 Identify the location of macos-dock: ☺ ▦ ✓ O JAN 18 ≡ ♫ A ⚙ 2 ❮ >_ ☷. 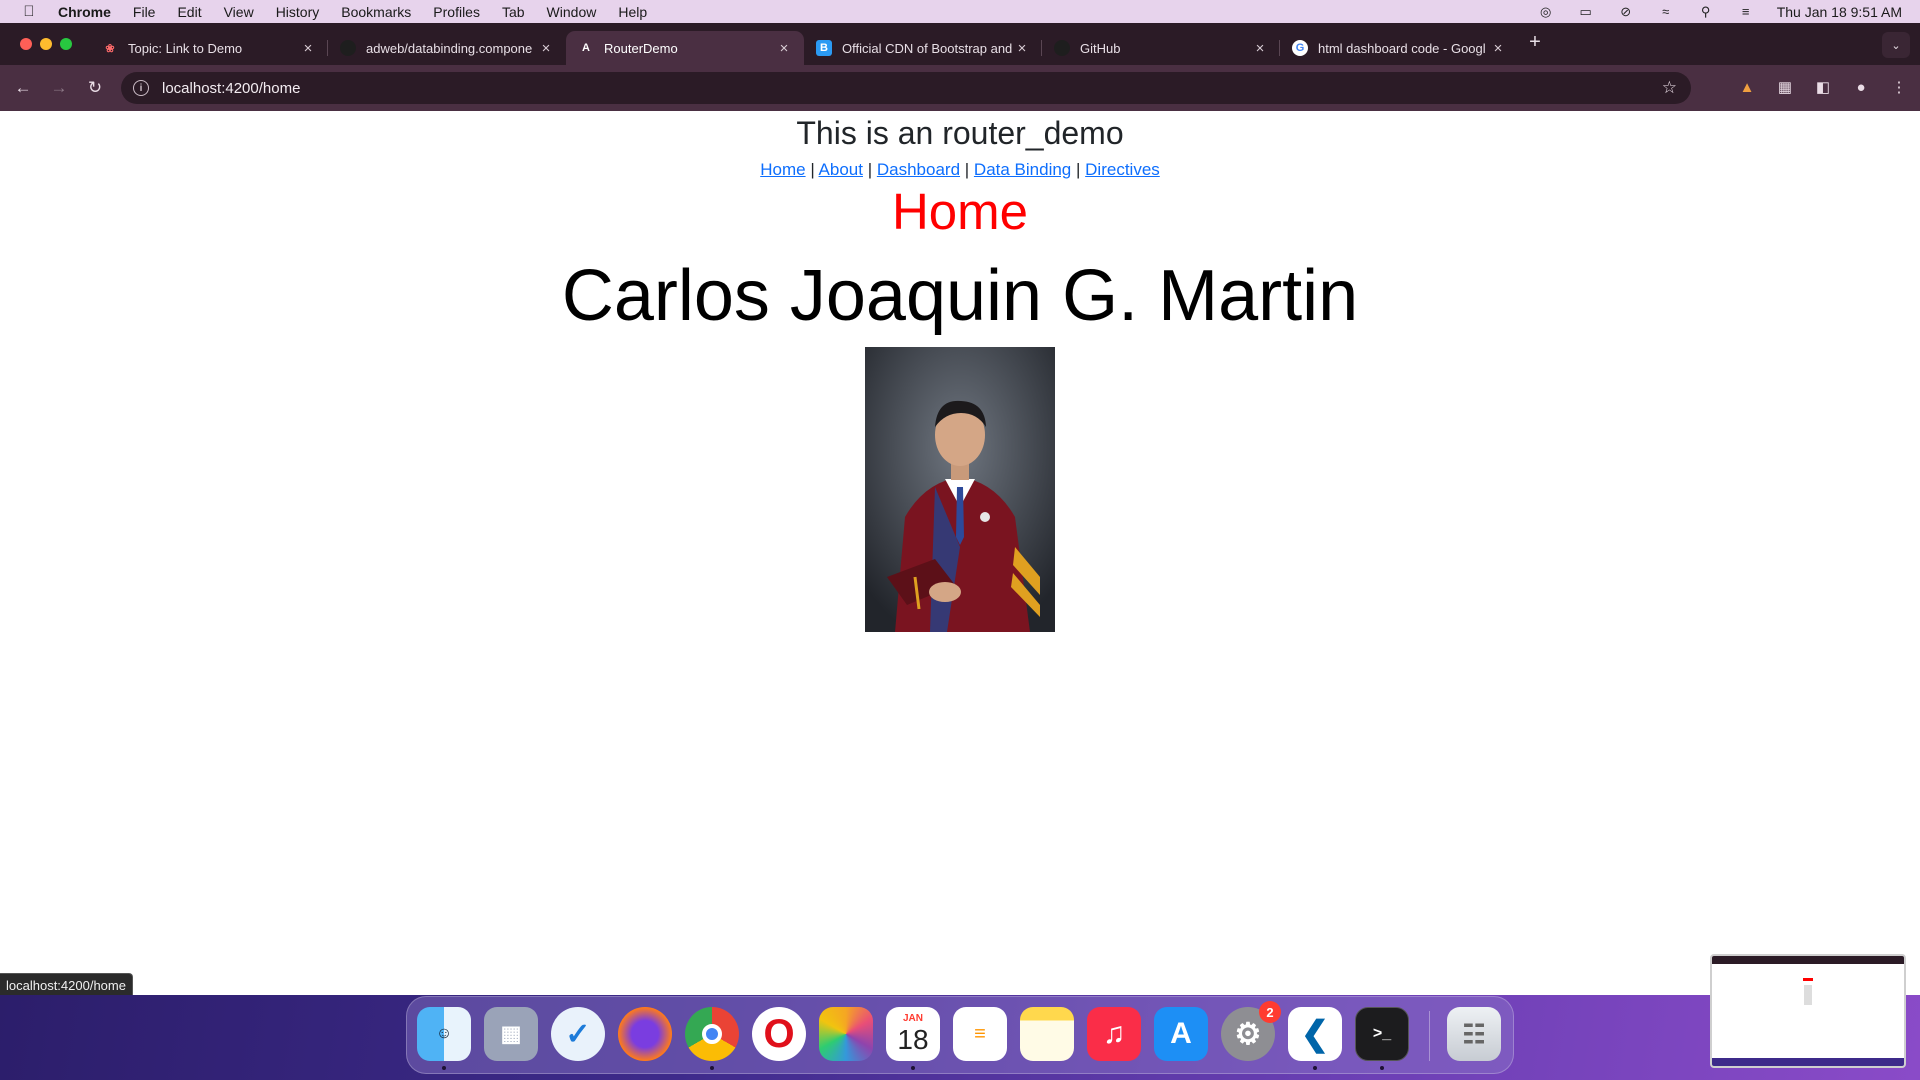
(960, 1035).